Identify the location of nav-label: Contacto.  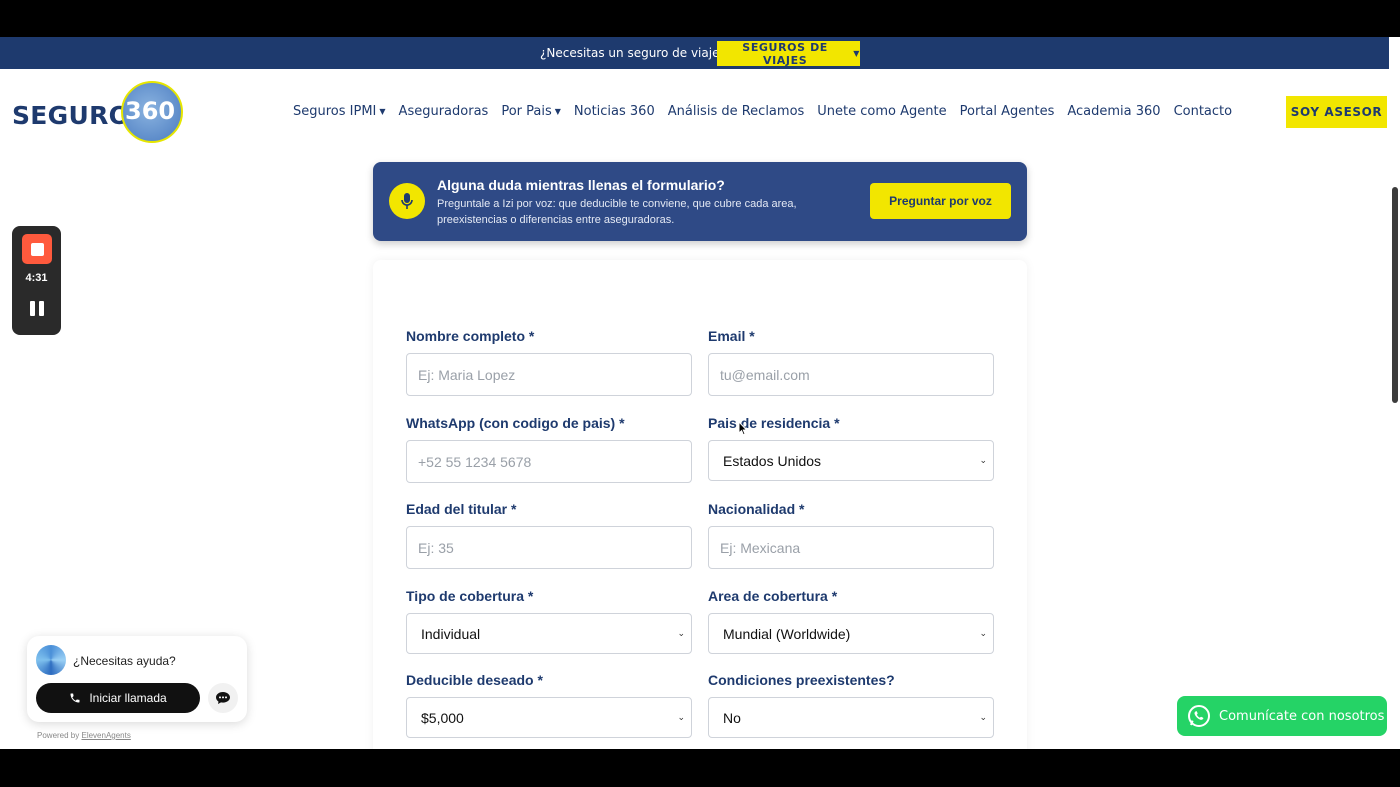
(1203, 111).